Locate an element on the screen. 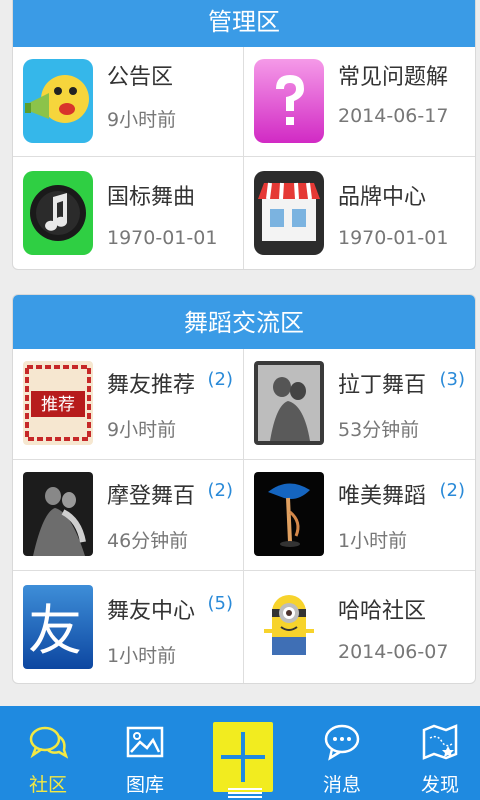 The width and height of the screenshot is (480, 800). item-title: 公告区 is located at coordinates (140, 77).